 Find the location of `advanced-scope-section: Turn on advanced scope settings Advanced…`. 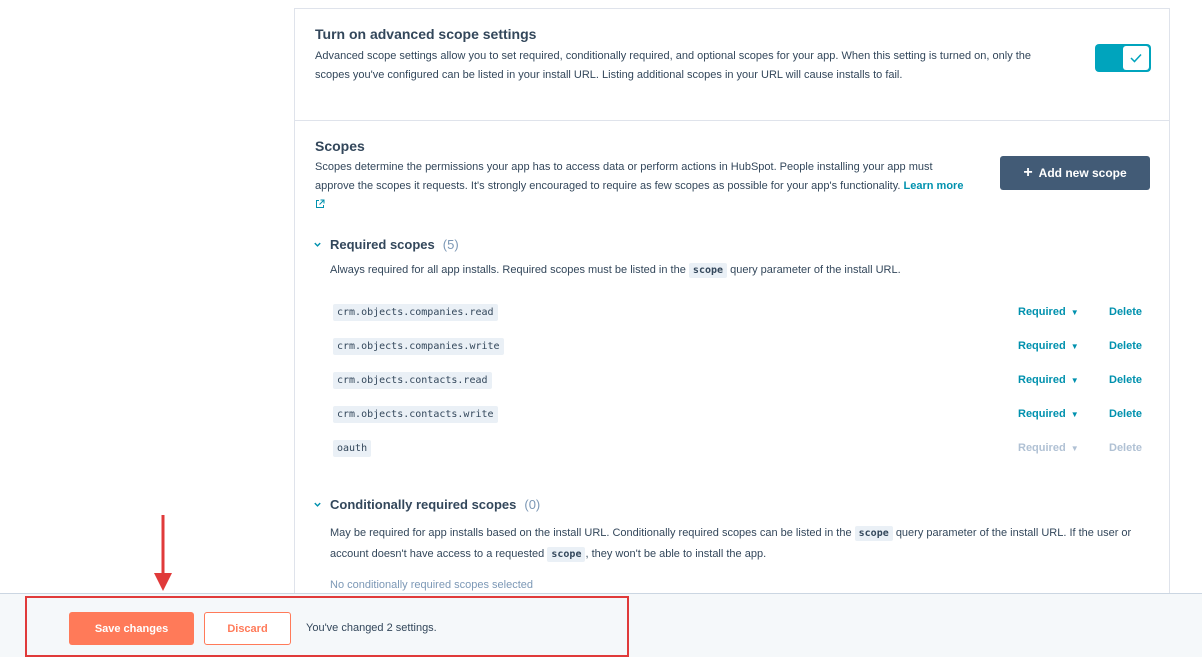

advanced-scope-section: Turn on advanced scope settings Advanced… is located at coordinates (732, 65).